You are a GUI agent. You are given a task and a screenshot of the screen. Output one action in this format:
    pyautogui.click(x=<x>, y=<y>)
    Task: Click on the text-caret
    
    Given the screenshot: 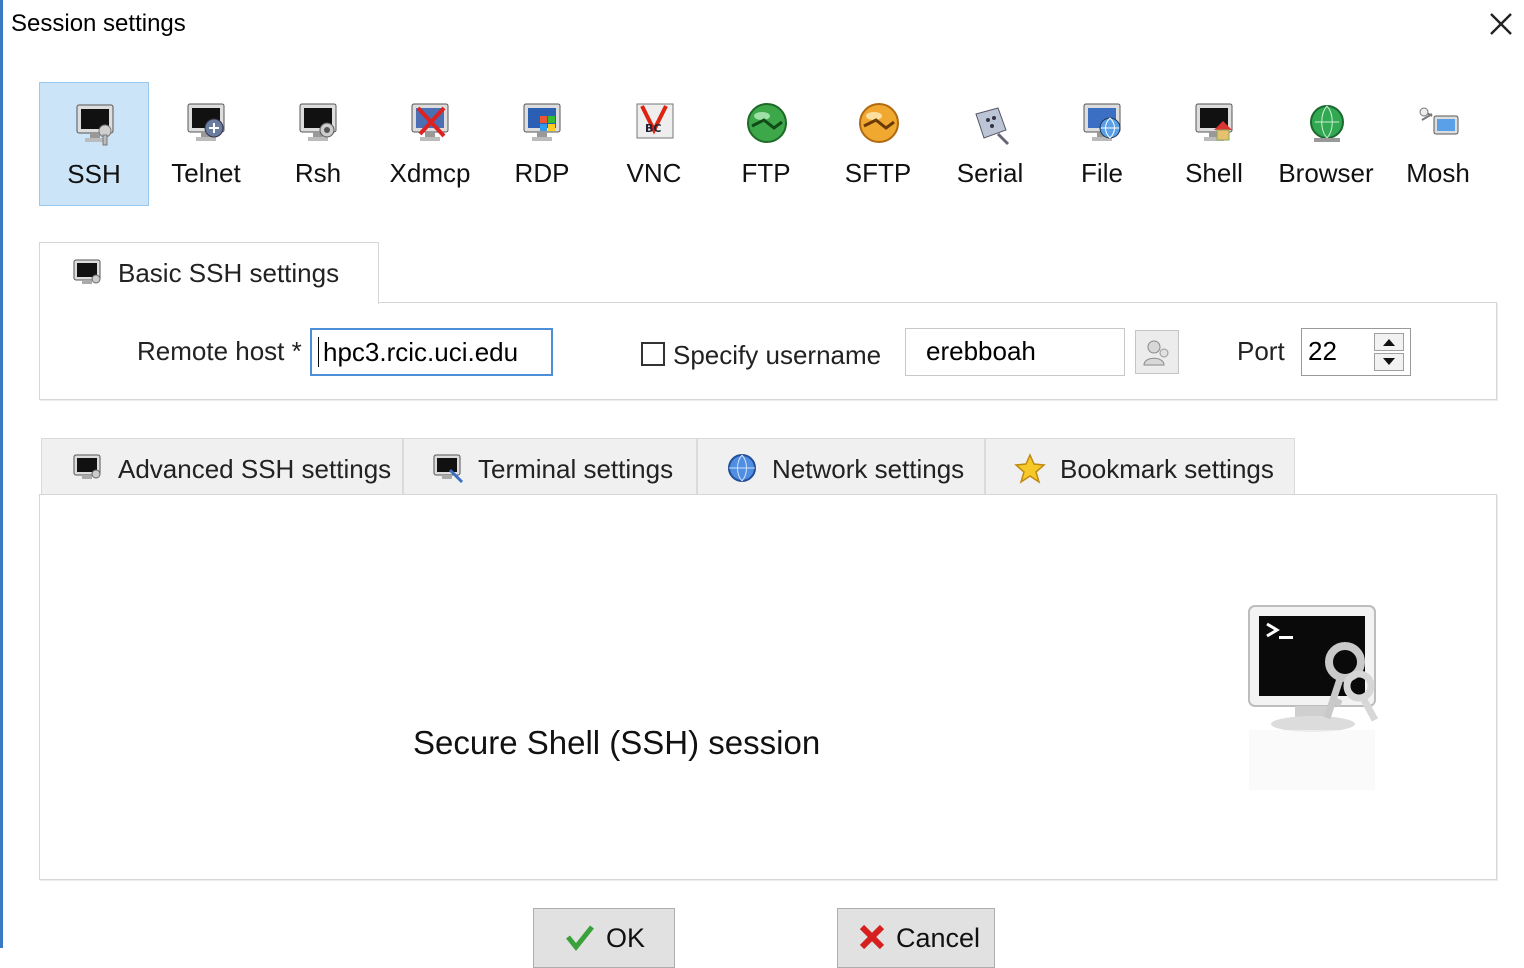 What is the action you would take?
    pyautogui.click(x=318, y=352)
    